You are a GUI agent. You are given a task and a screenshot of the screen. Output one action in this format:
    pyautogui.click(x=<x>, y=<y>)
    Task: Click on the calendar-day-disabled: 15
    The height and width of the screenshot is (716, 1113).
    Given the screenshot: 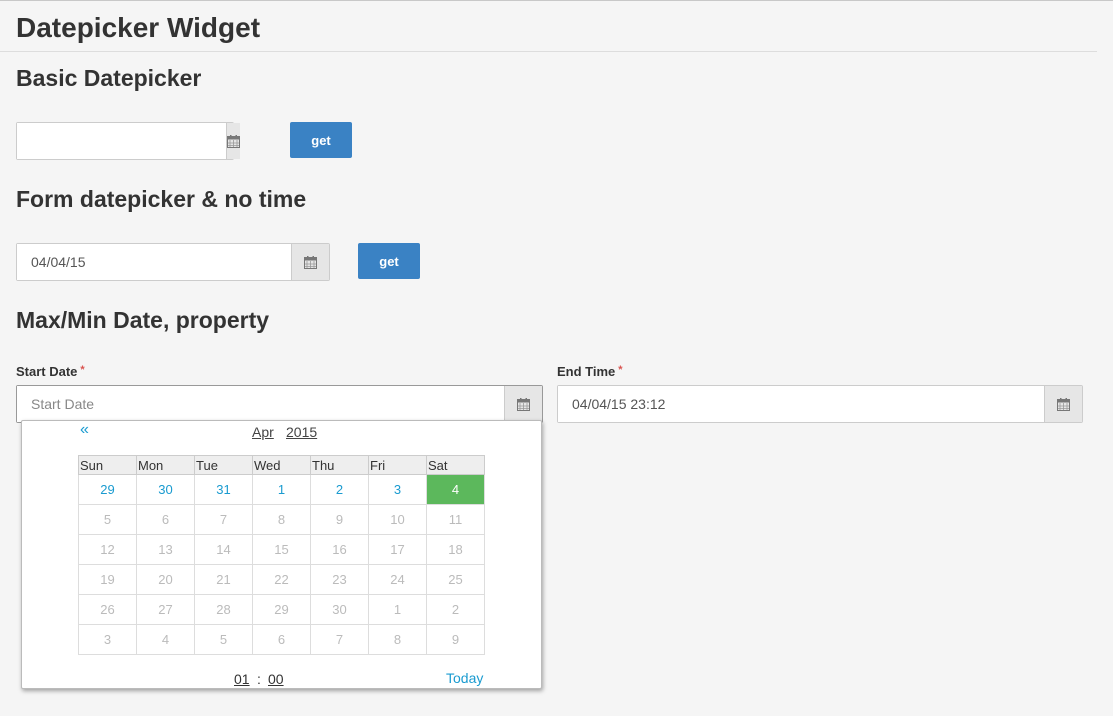 What is the action you would take?
    pyautogui.click(x=281, y=549)
    